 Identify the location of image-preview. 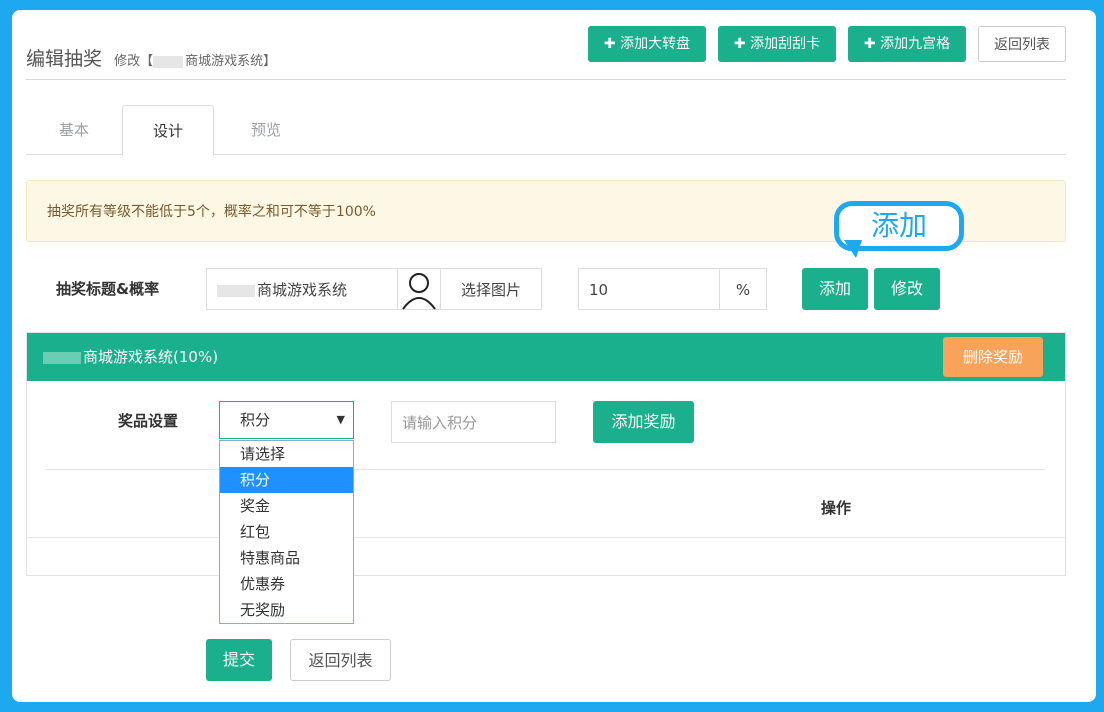
(419, 289).